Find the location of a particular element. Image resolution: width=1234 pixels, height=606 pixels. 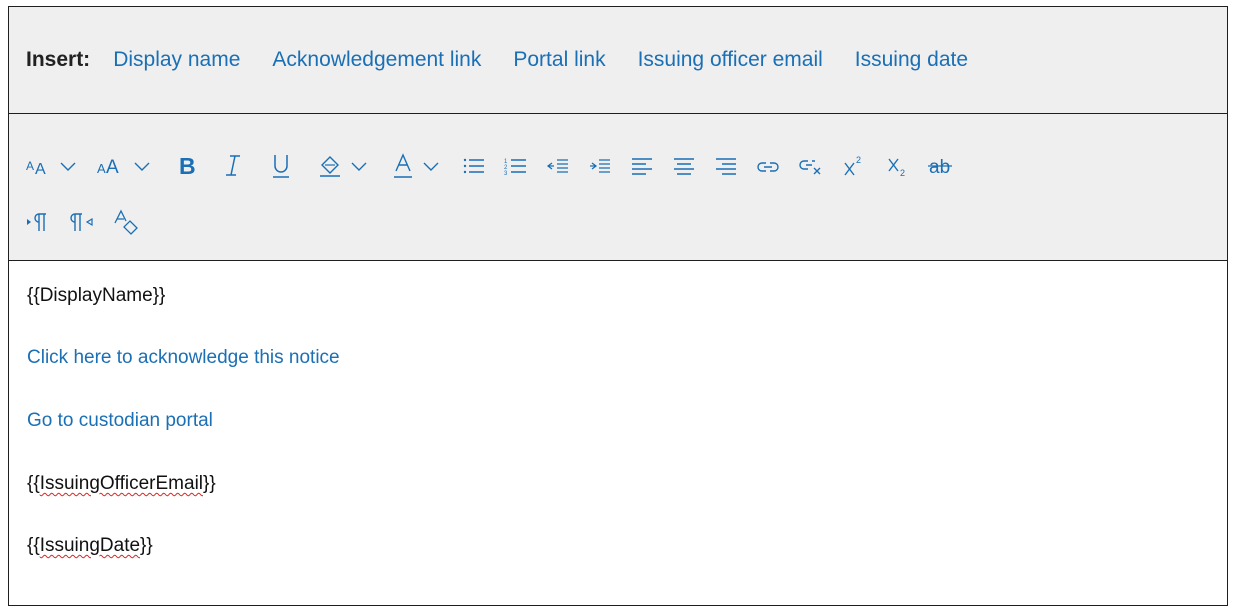

align-left-icon is located at coordinates (642, 166).